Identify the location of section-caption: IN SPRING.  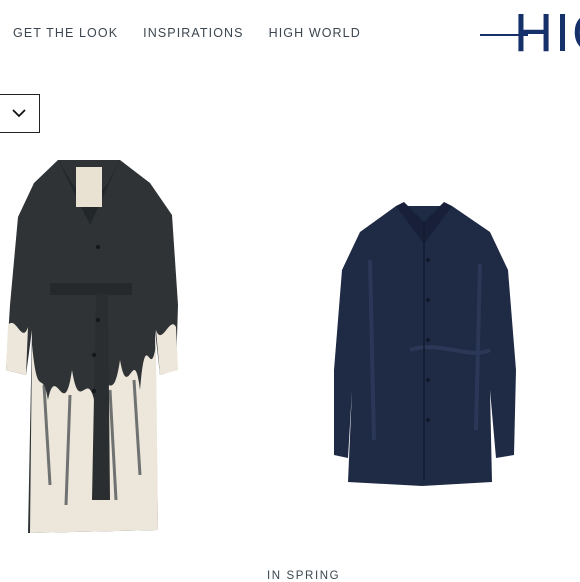
(304, 576).